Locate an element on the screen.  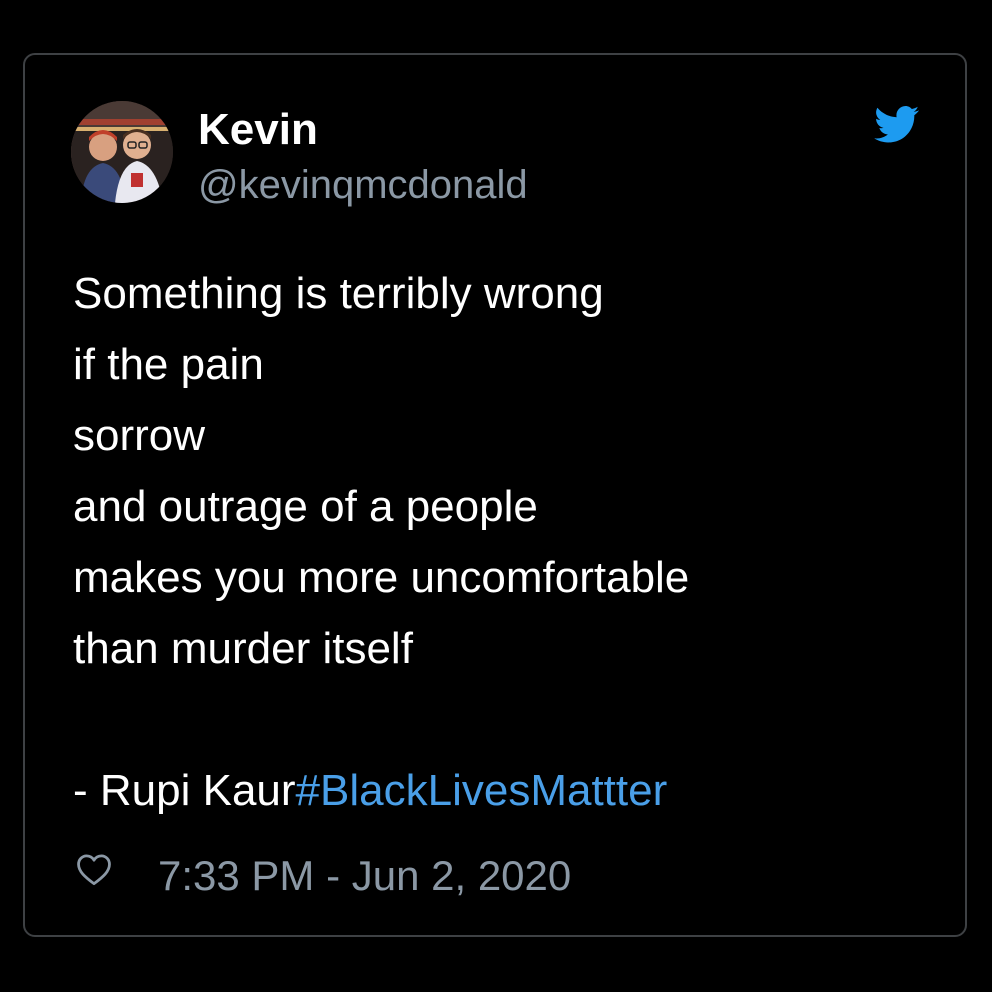
tweet-signature-line: - Rupi Kaur#BlackLivesMattter is located at coordinates (503, 790).